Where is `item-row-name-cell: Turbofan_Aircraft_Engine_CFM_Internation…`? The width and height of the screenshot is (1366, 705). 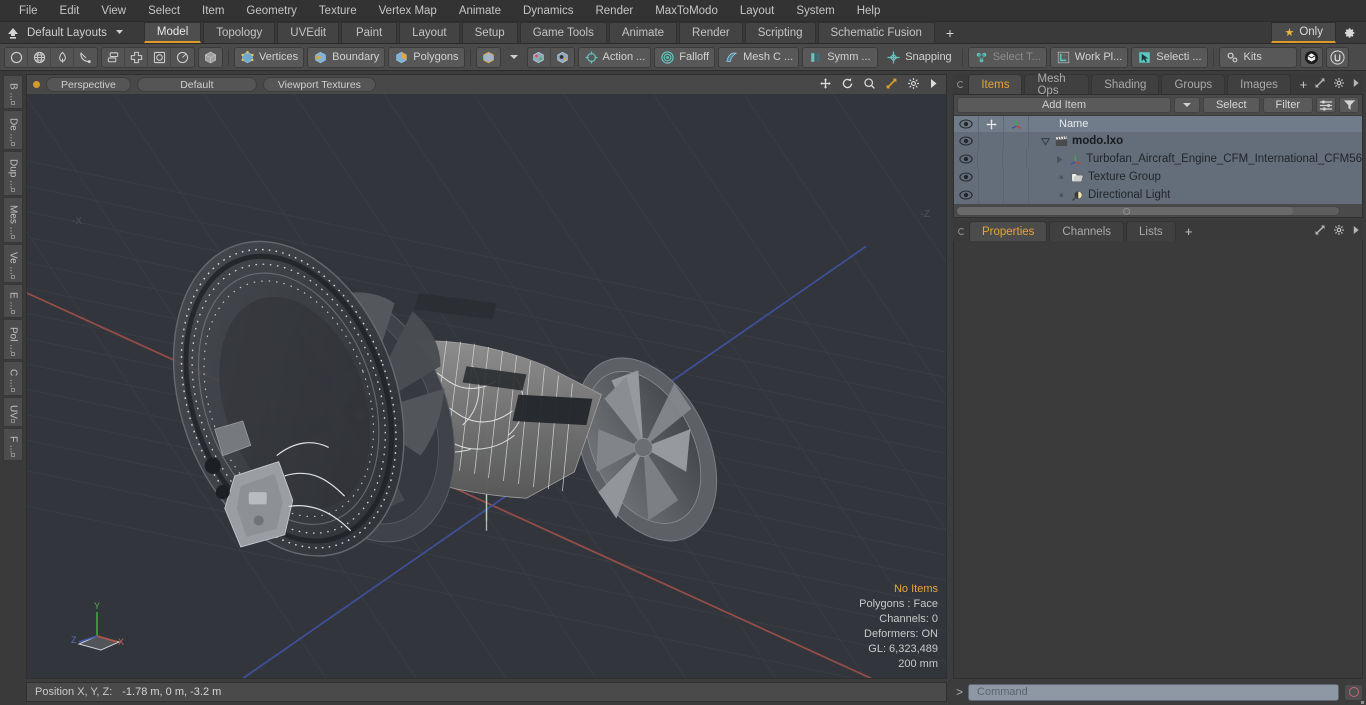 item-row-name-cell: Turbofan_Aircraft_Engine_CFM_Internation… is located at coordinates (1194, 159).